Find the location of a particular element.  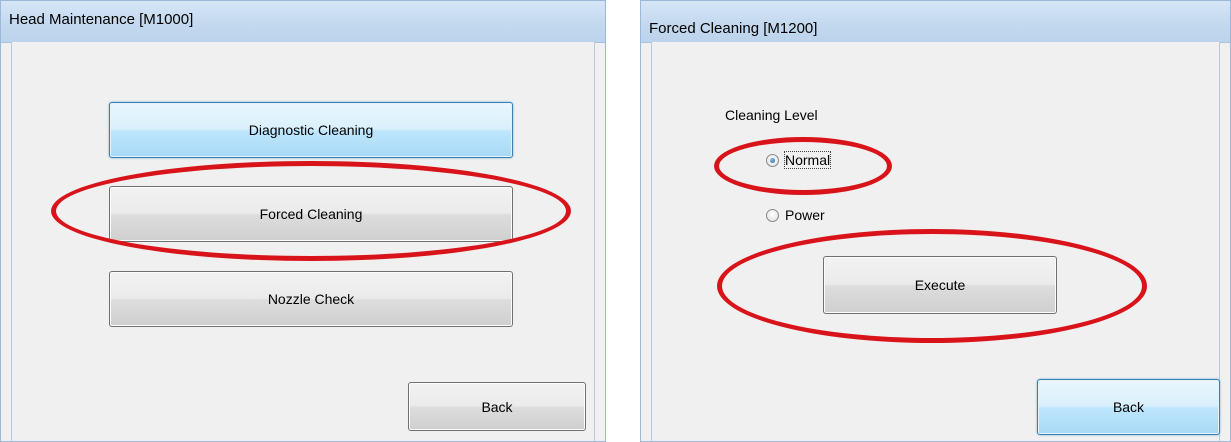

radio-power-indicator is located at coordinates (772, 215).